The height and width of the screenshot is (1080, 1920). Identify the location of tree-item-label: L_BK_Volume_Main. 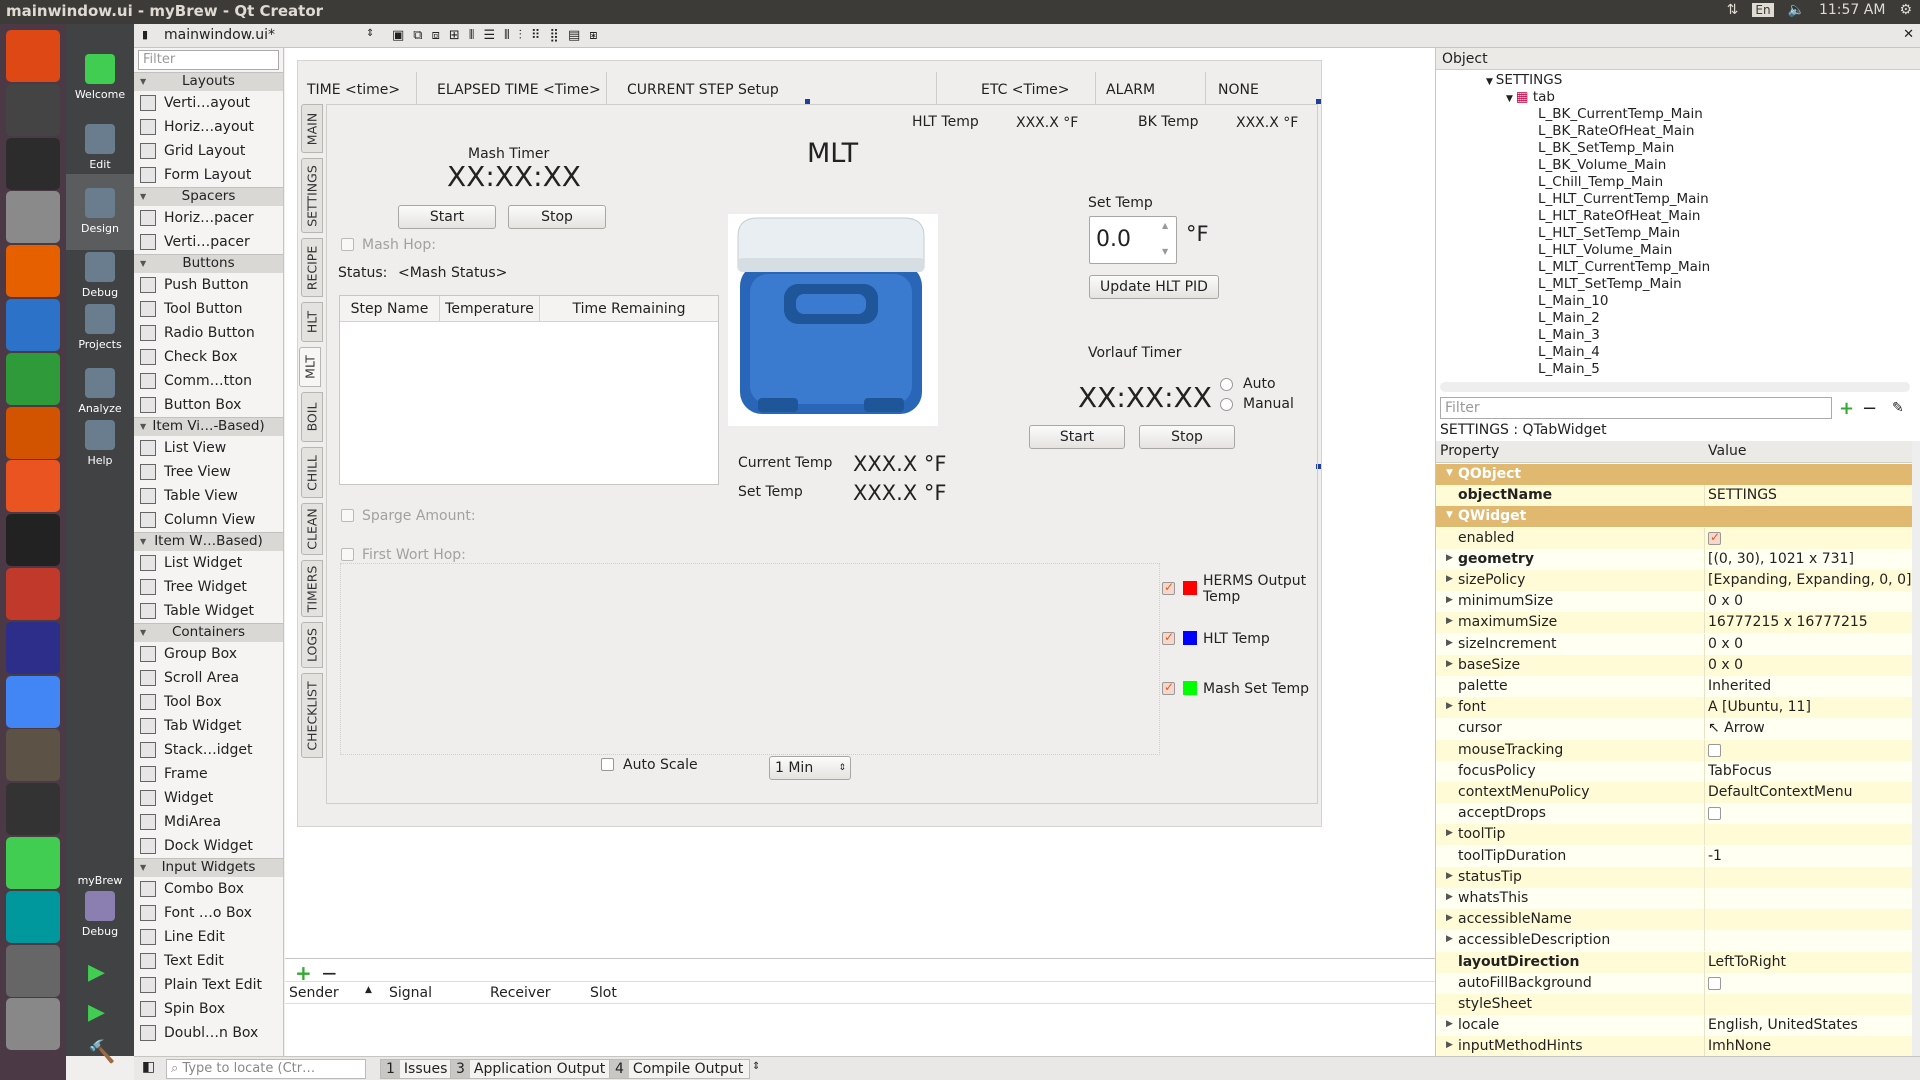
(1602, 165).